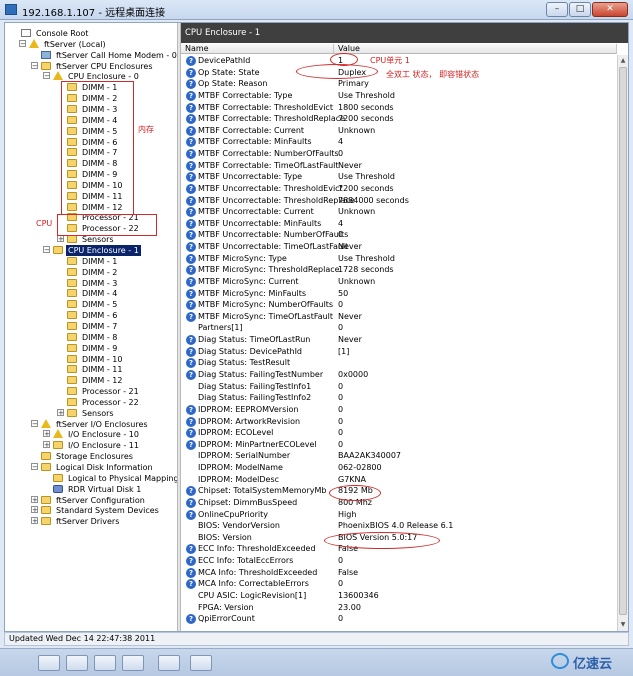  I want to click on property-row: ? Diag Status: TimeOfLastRun Never, so click(399, 340).